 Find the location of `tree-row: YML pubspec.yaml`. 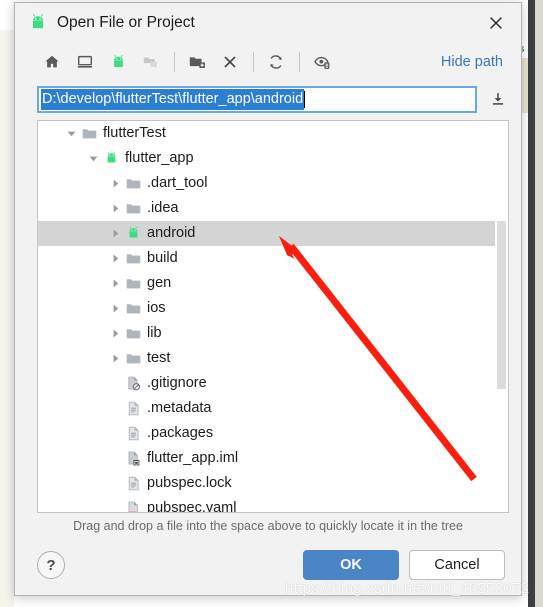

tree-row: YML pubspec.yaml is located at coordinates (266, 504).